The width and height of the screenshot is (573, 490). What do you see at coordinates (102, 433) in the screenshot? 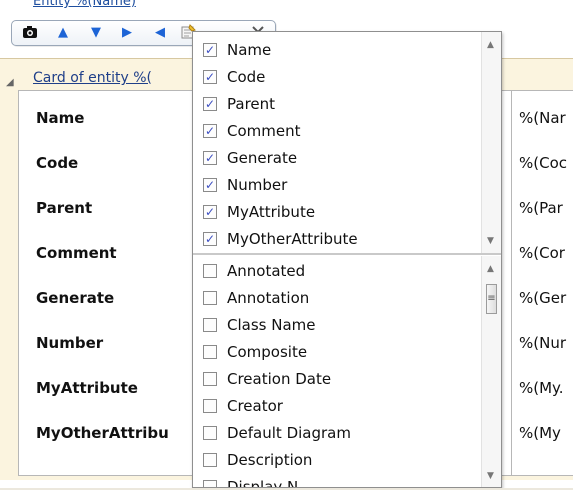
I see `card-row-label: MyOtherAttribu` at bounding box center [102, 433].